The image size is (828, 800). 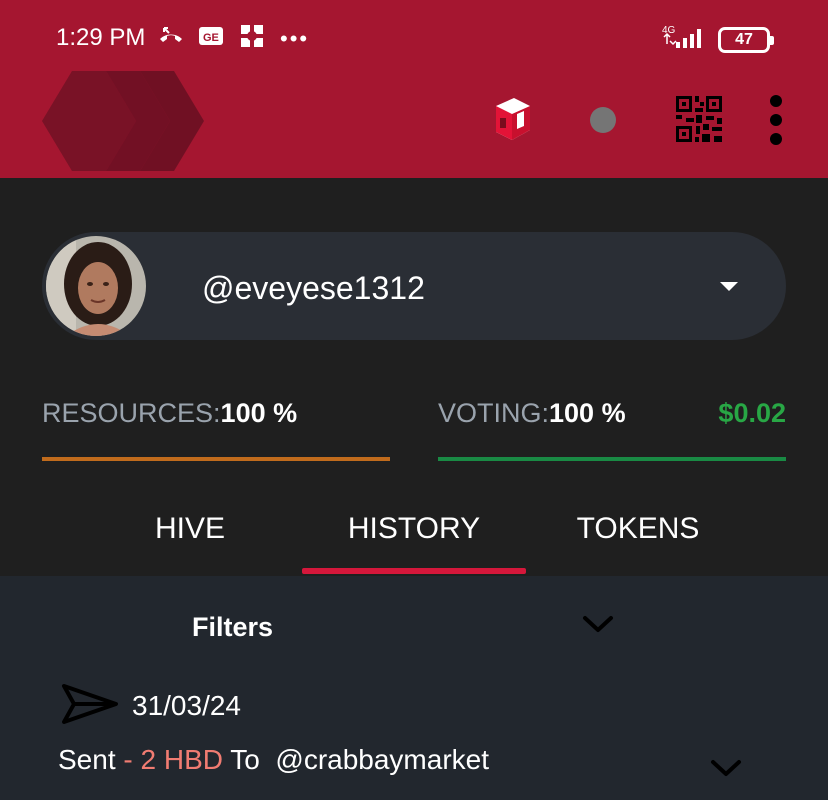 I want to click on wallet-tabs: HIVE HISTORY TOKENS, so click(x=414, y=542).